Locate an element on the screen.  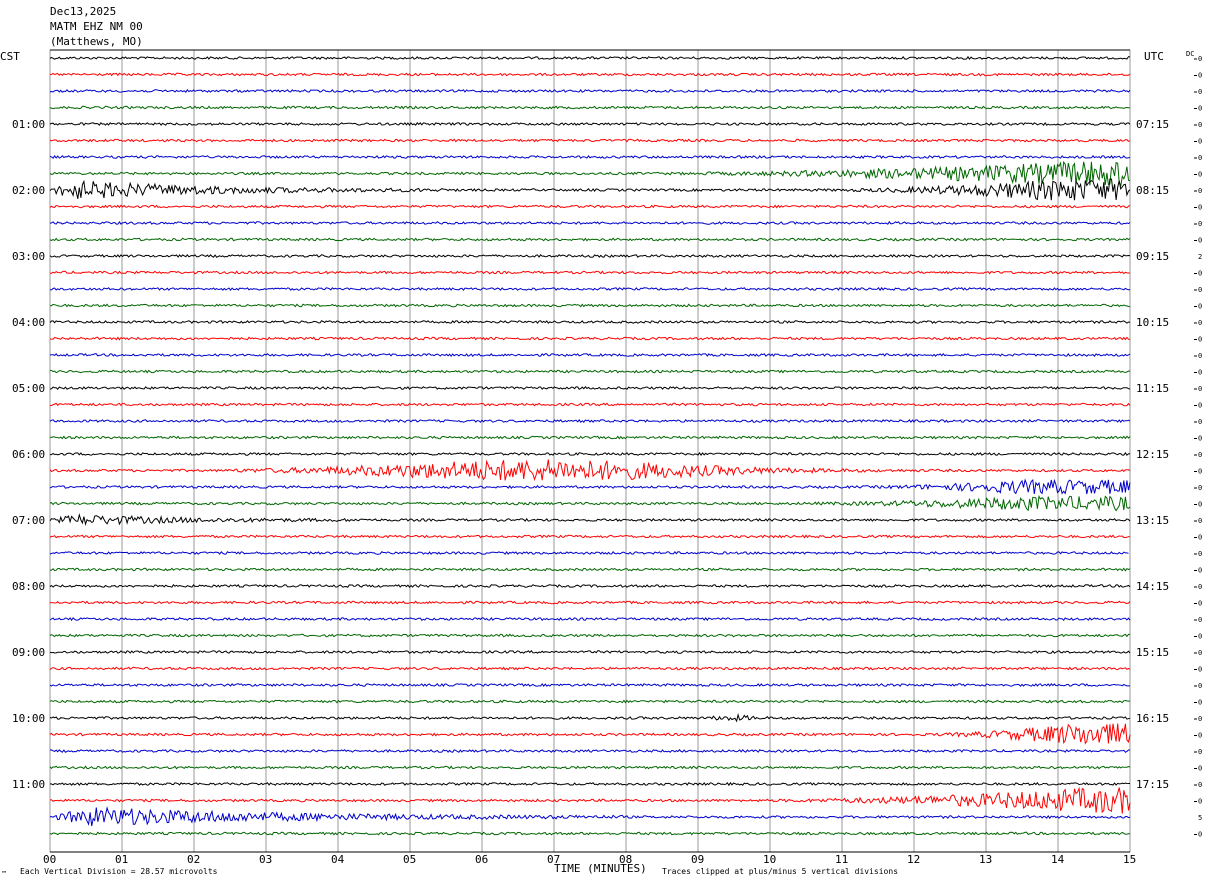
left-hour-label: 09:00 is located at coordinates (28, 652).